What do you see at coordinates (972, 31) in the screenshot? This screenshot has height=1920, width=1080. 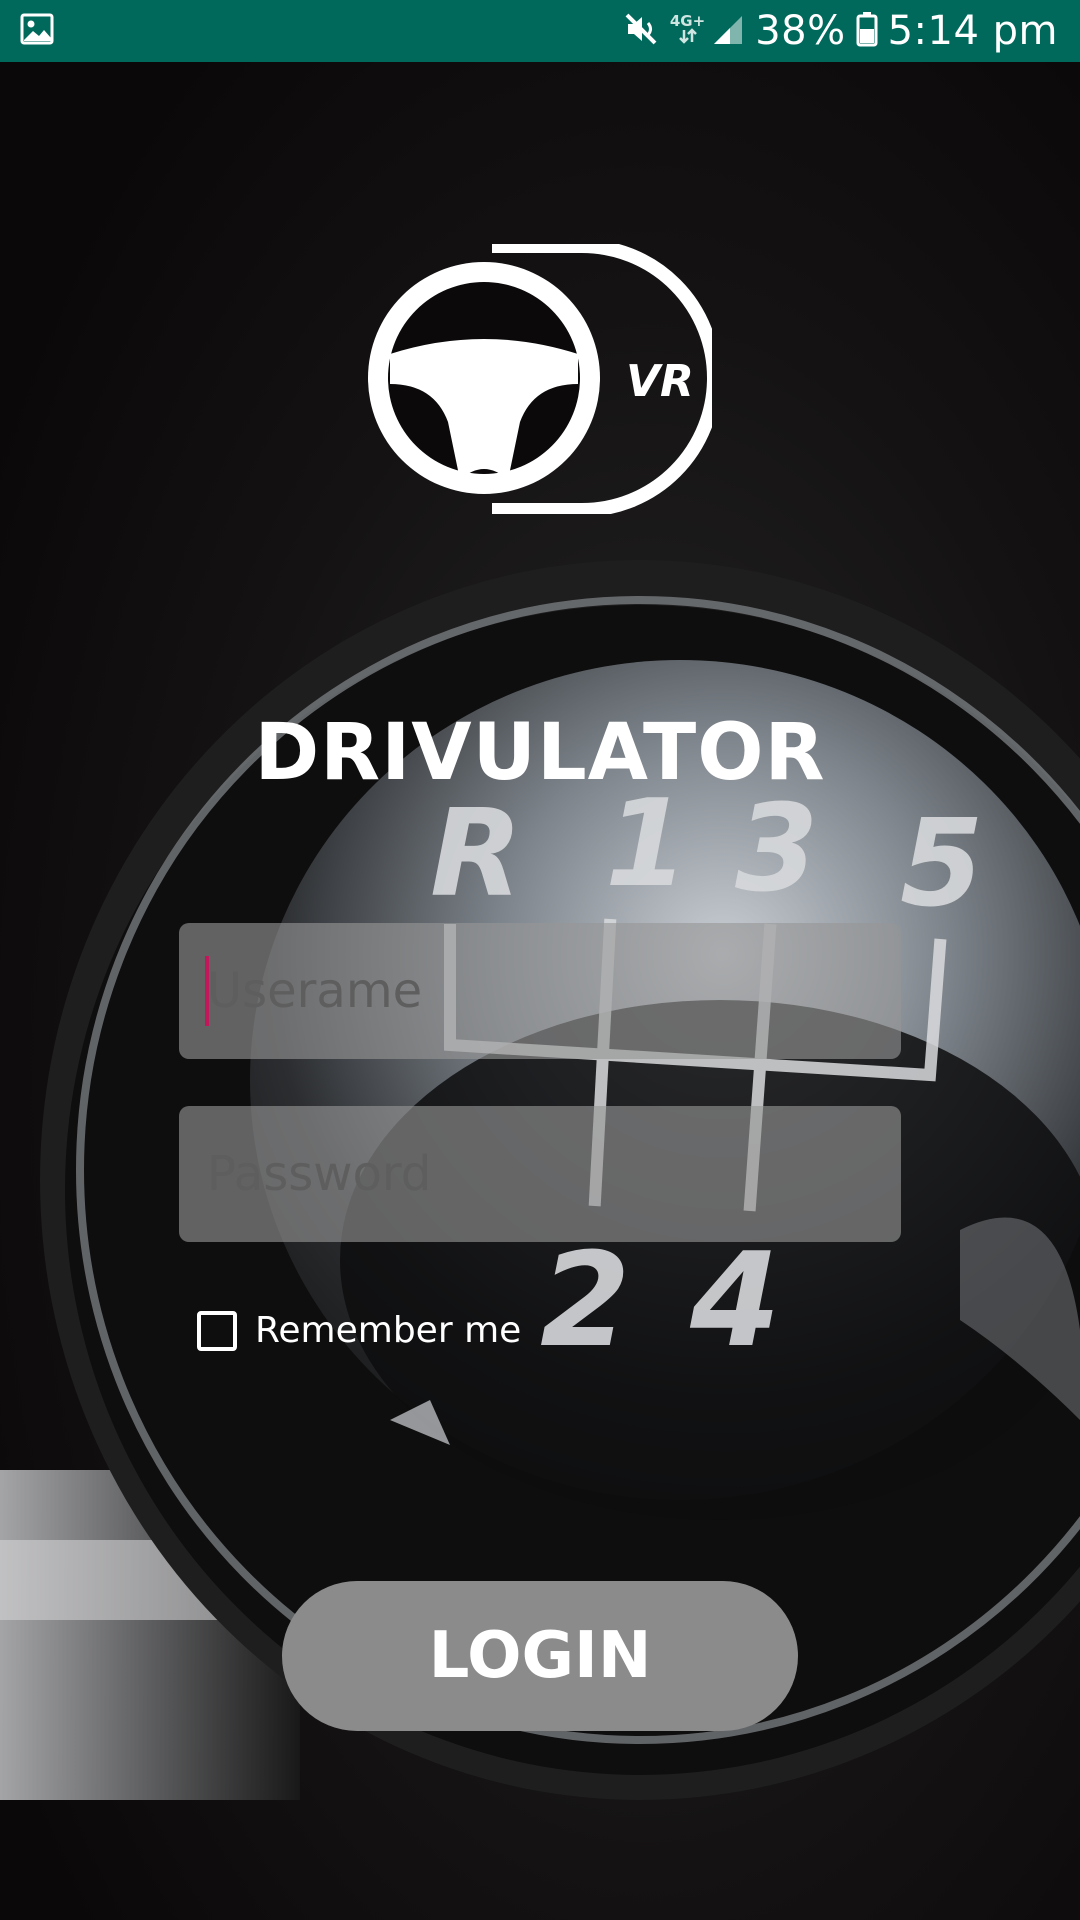 I see `clock: 5:14 pm` at bounding box center [972, 31].